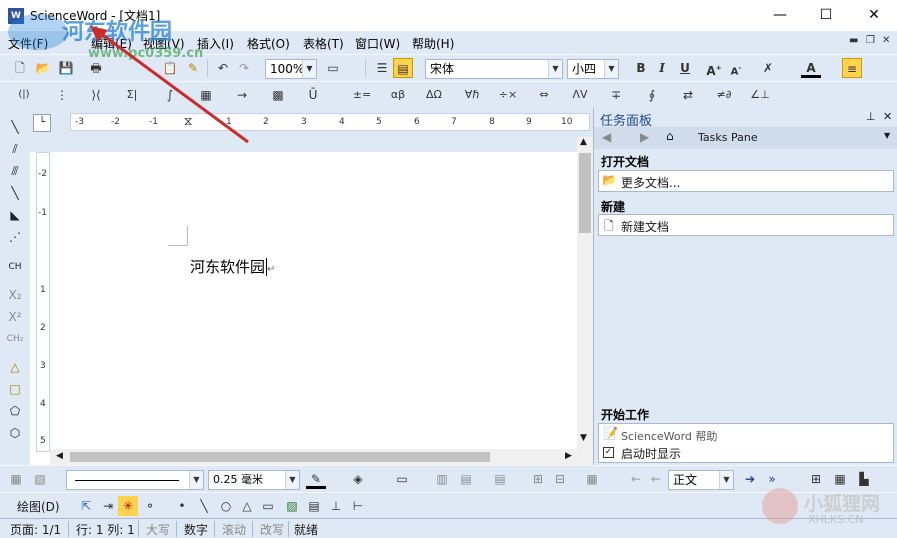  I want to click on annotation-arrow-layer, so click(169, 85).